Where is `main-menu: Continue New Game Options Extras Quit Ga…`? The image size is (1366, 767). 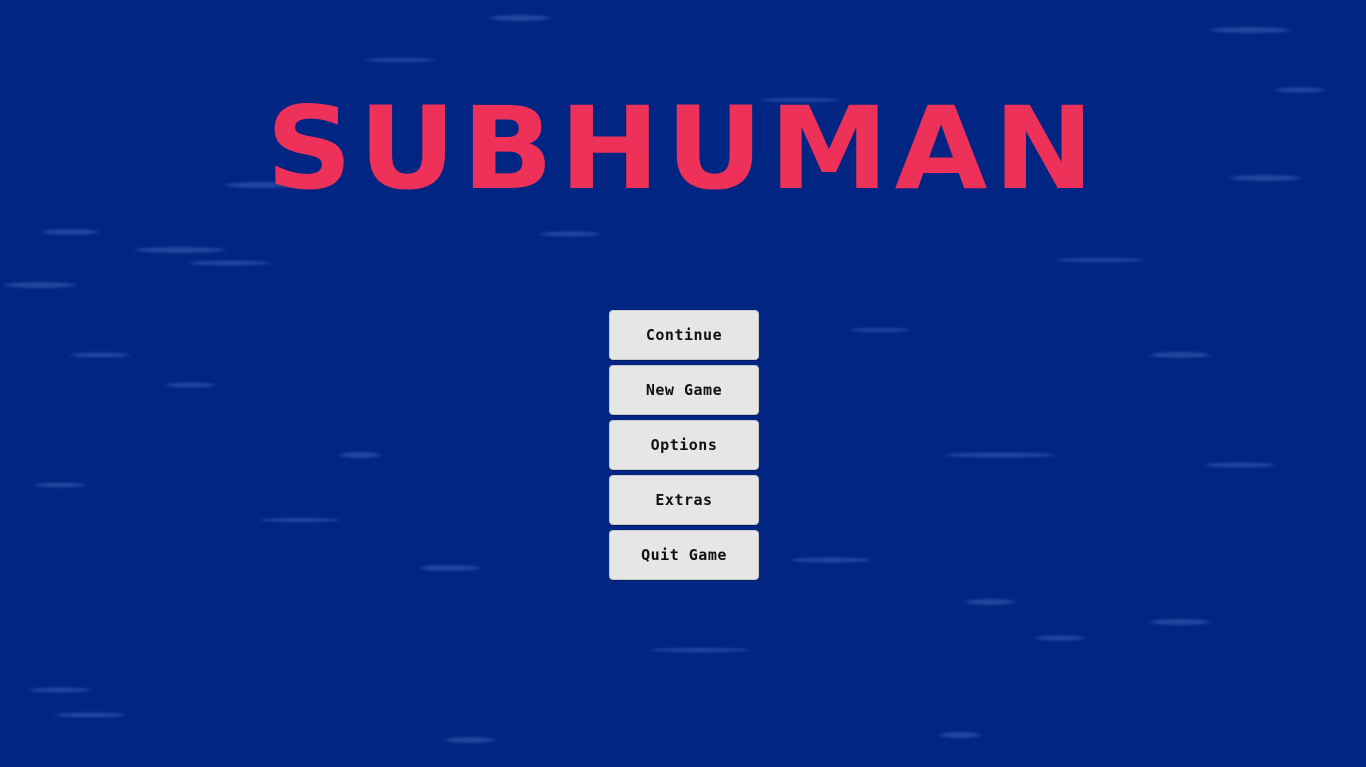 main-menu: Continue New Game Options Extras Quit Ga… is located at coordinates (684, 445).